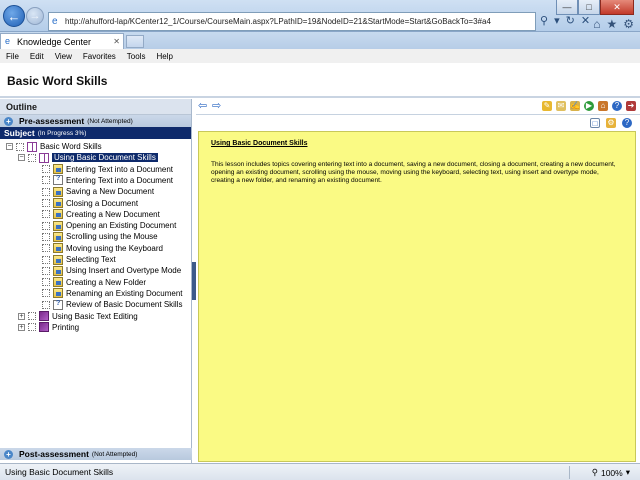 The height and width of the screenshot is (480, 640). What do you see at coordinates (95, 316) in the screenshot?
I see `tree-item-label: Using Basic Text Editing` at bounding box center [95, 316].